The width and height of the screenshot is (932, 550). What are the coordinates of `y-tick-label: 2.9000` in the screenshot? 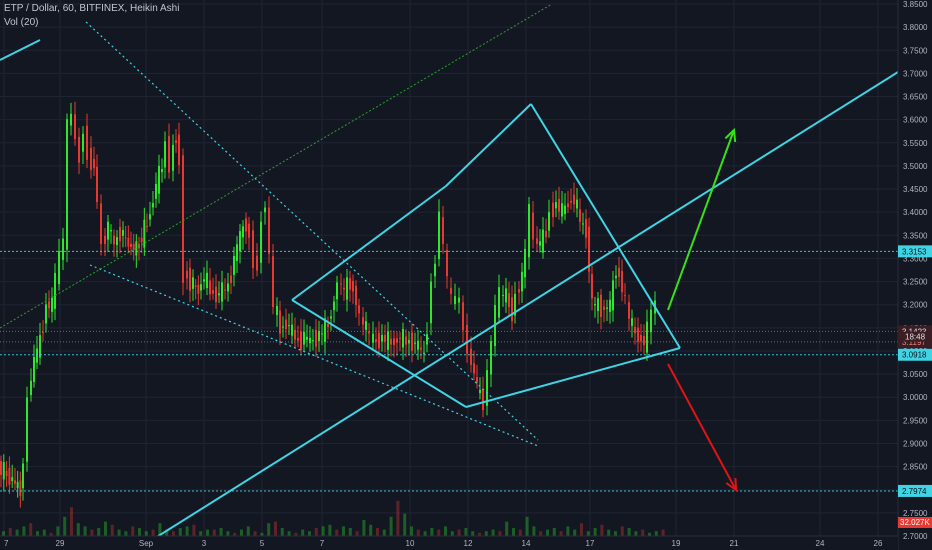 It's located at (915, 443).